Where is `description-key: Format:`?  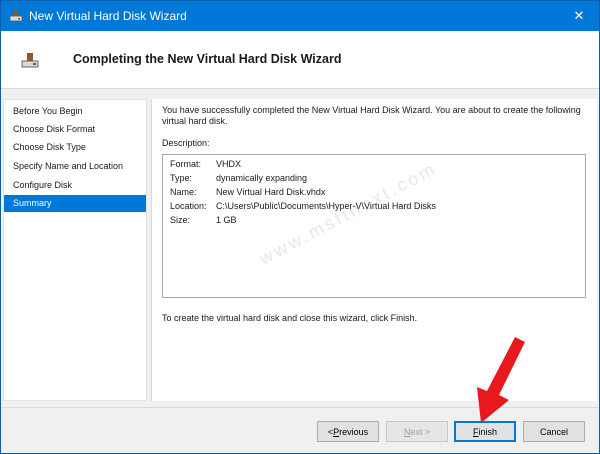 description-key: Format: is located at coordinates (186, 164).